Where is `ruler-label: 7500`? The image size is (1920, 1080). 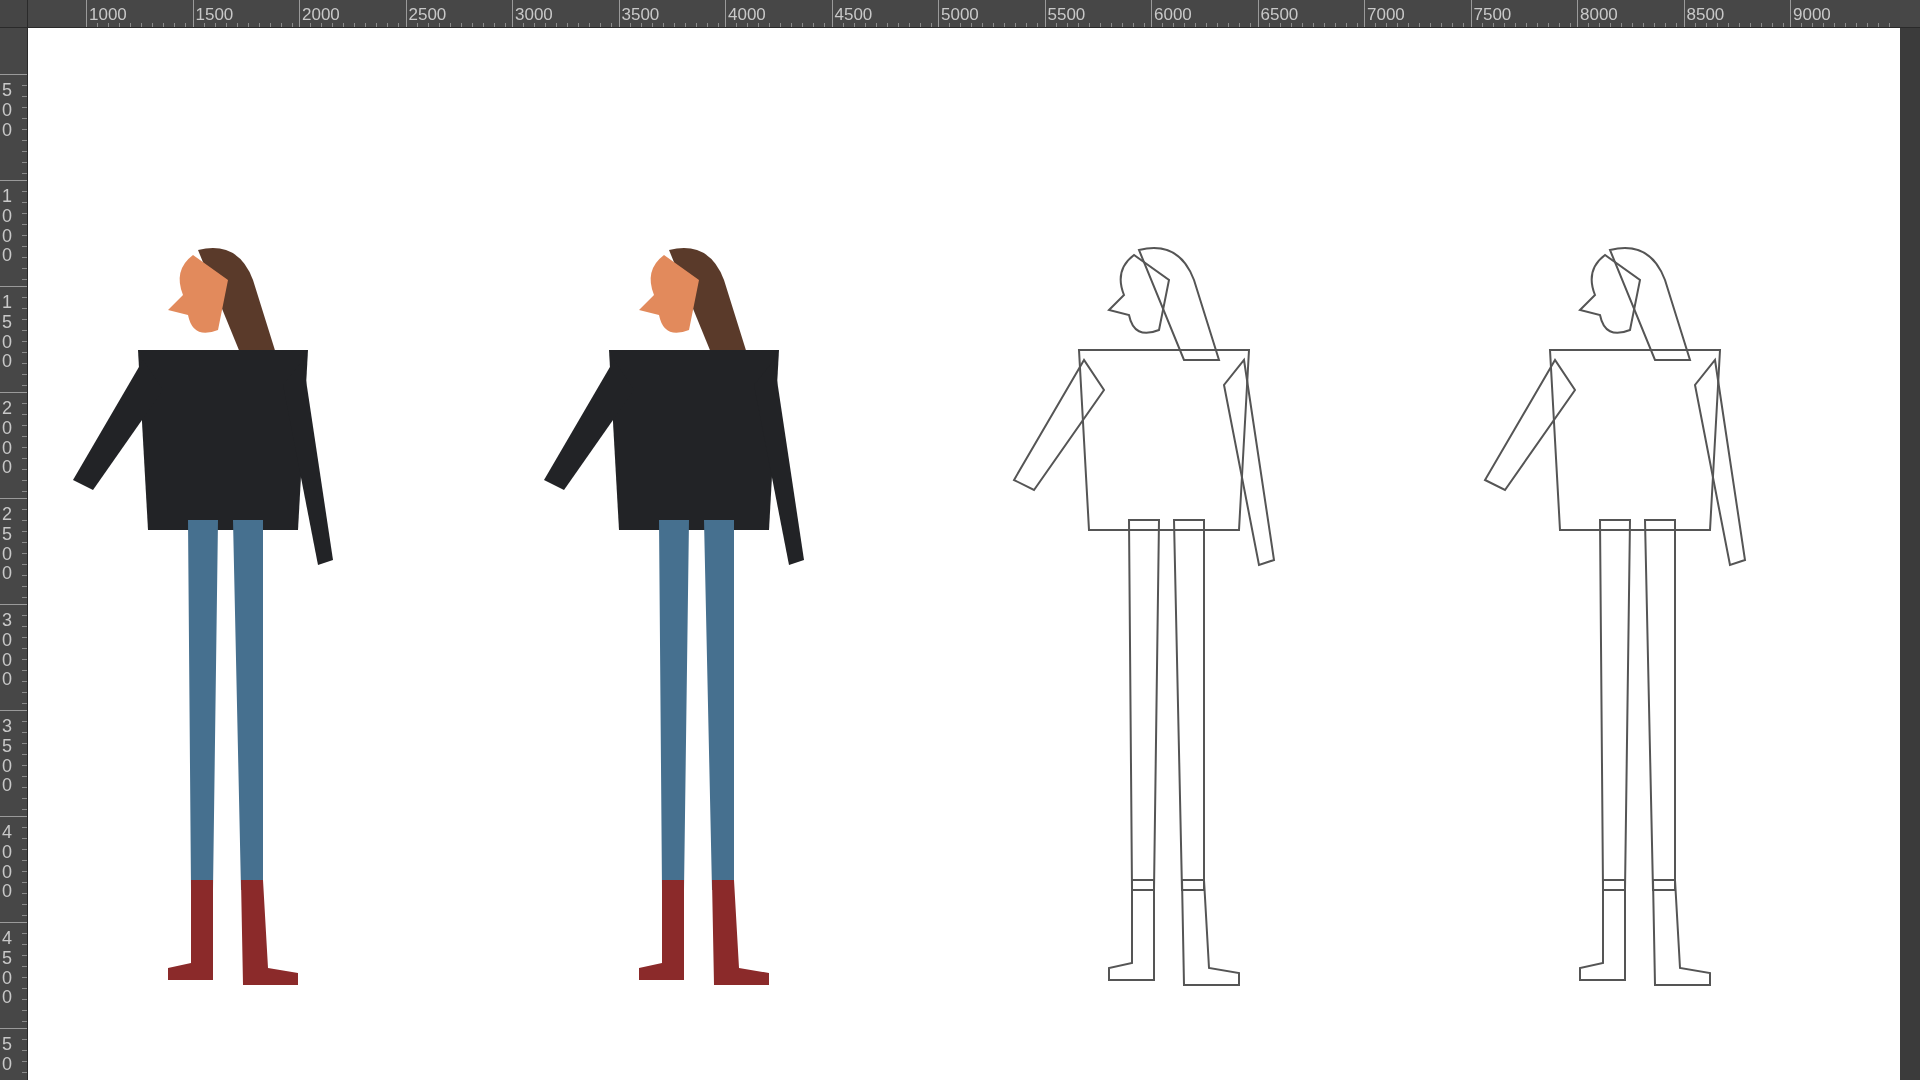
ruler-label: 7500 is located at coordinates (1492, 13).